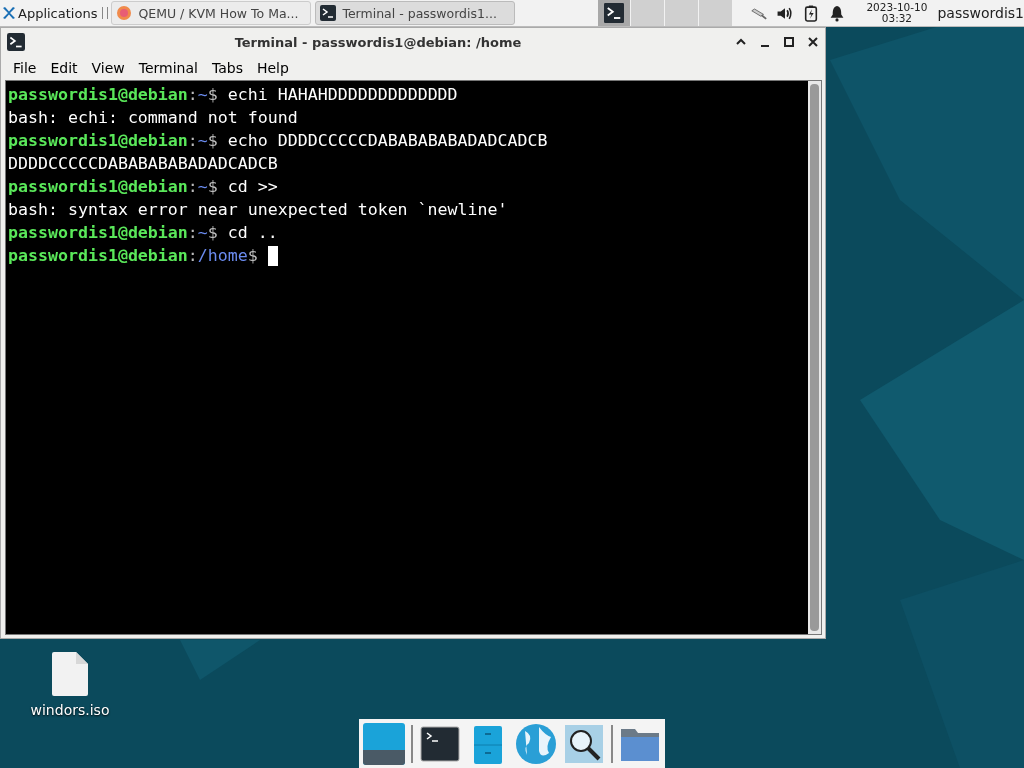 The image size is (1024, 768). What do you see at coordinates (168, 68) in the screenshot?
I see `menu-item: Terminal` at bounding box center [168, 68].